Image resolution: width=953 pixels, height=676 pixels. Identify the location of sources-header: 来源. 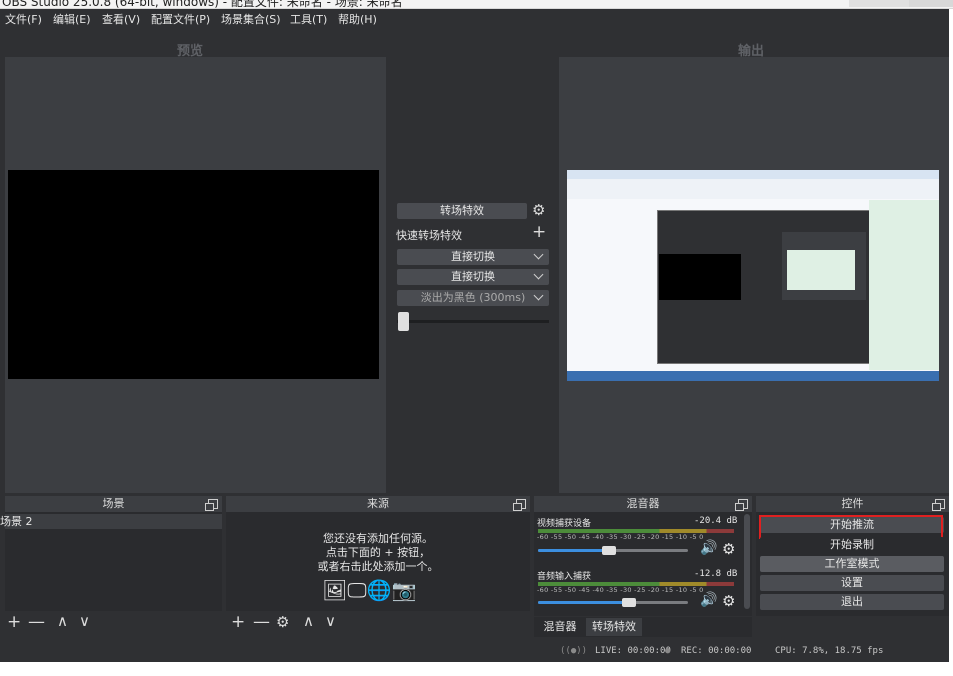
(378, 504).